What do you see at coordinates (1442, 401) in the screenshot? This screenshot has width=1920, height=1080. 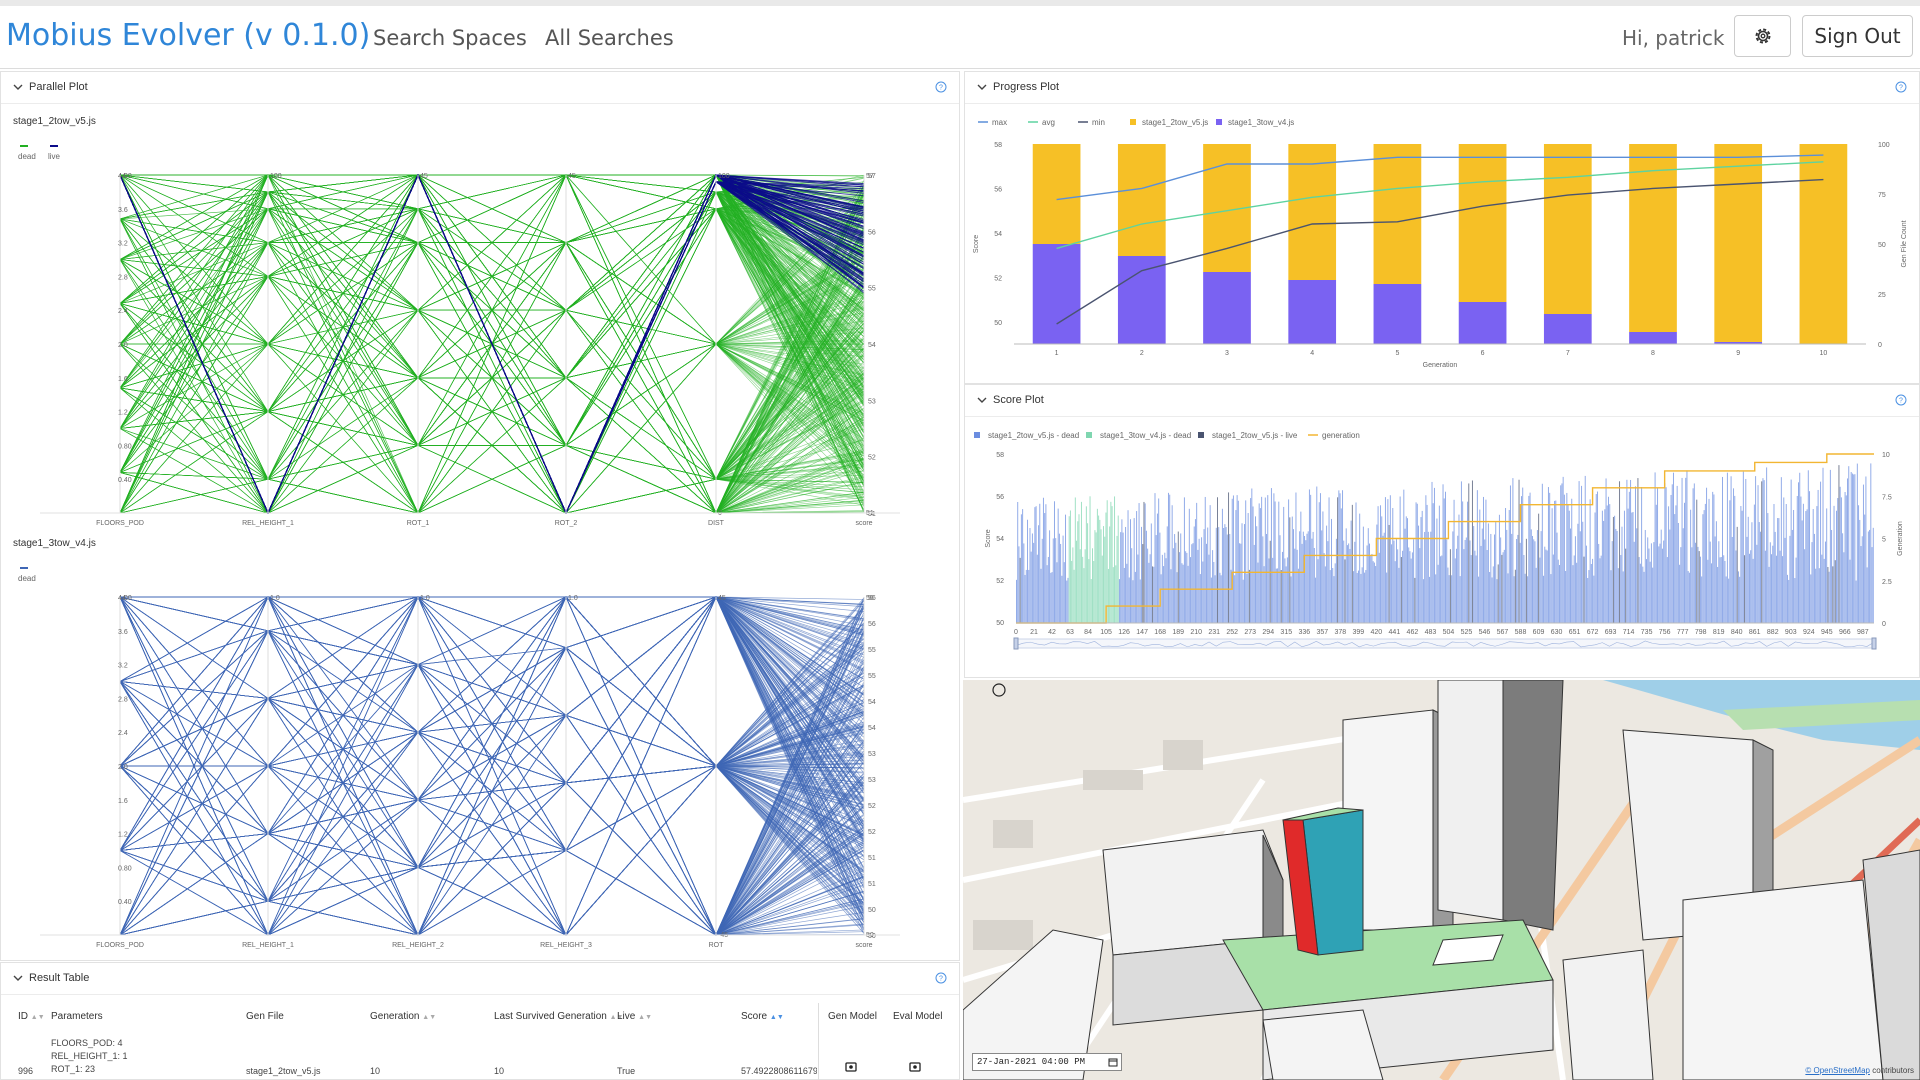 I see `score-plot-header: Score Plot ?` at bounding box center [1442, 401].